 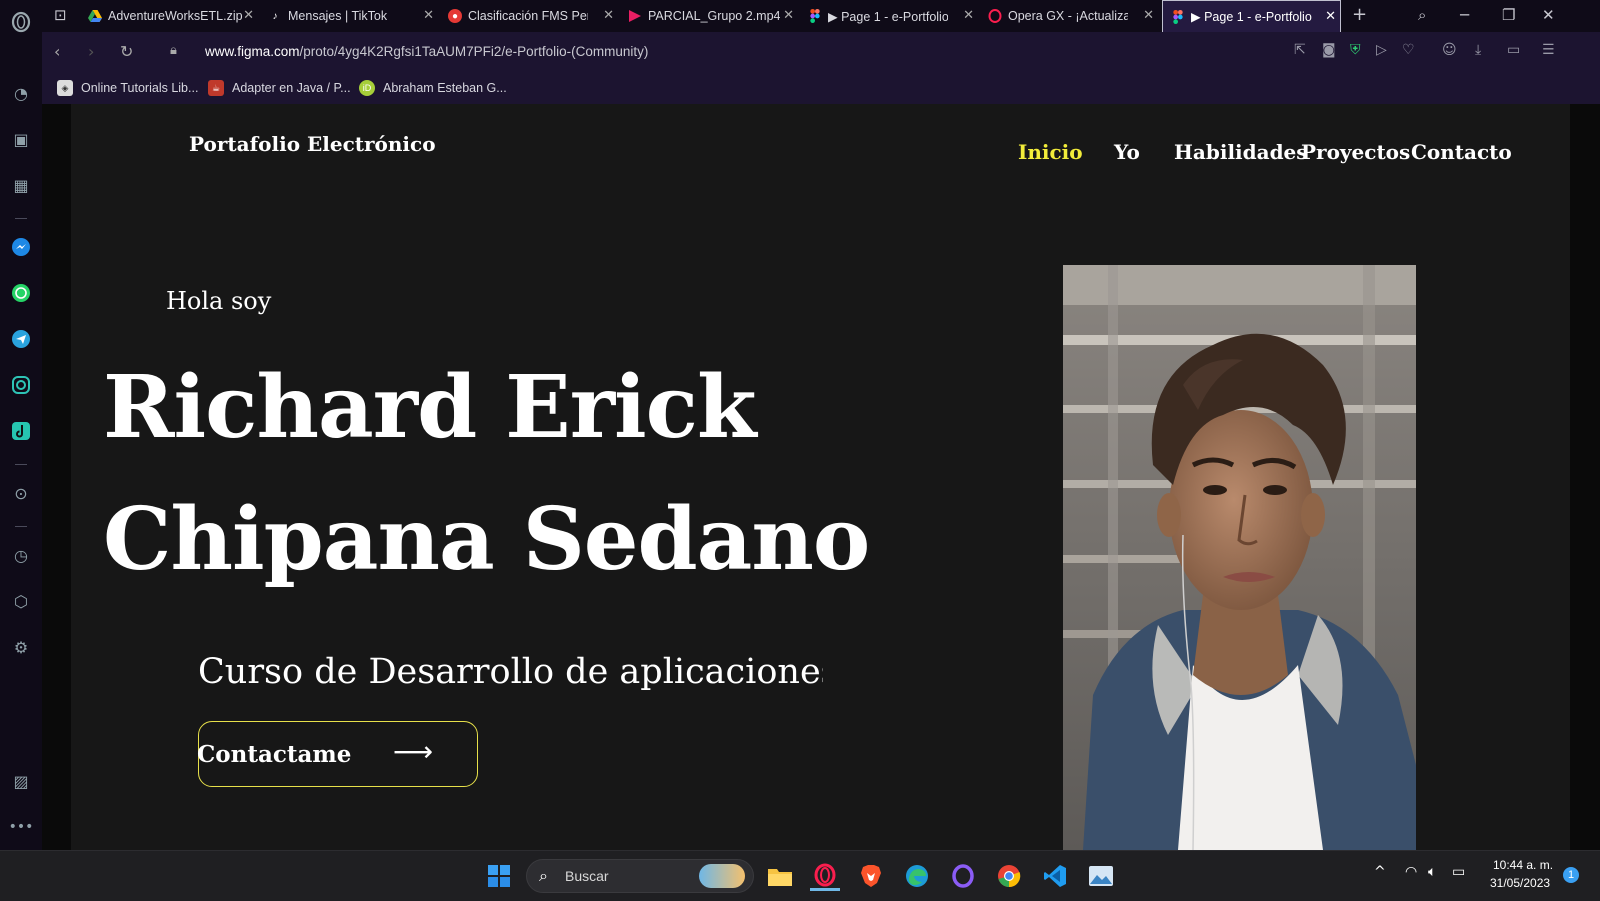 What do you see at coordinates (338, 16) in the screenshot?
I see `tab-title: Mensajes | TikTok` at bounding box center [338, 16].